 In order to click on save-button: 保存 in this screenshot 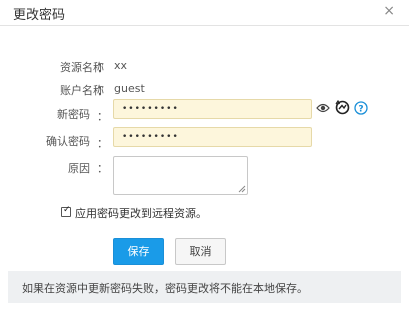, I will do `click(138, 251)`.